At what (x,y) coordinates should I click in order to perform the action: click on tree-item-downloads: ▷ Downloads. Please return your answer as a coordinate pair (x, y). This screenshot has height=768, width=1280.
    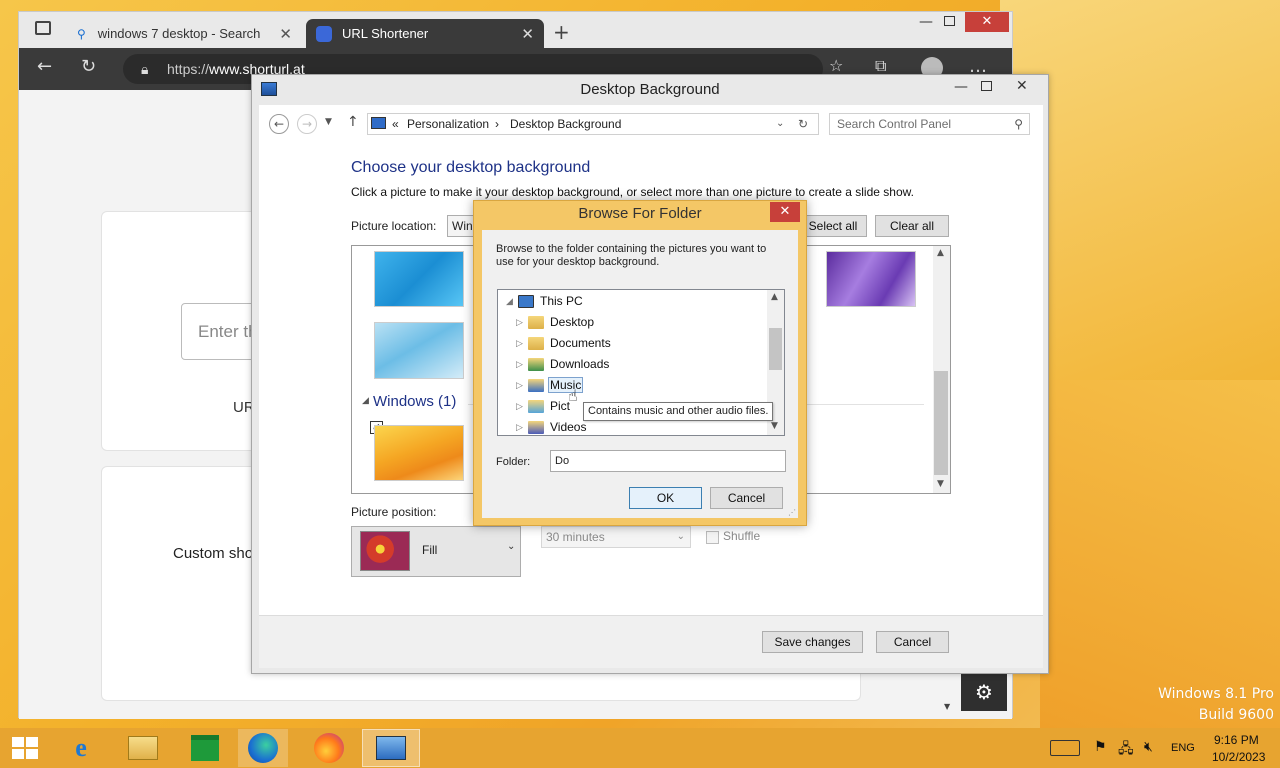
    Looking at the image, I should click on (562, 364).